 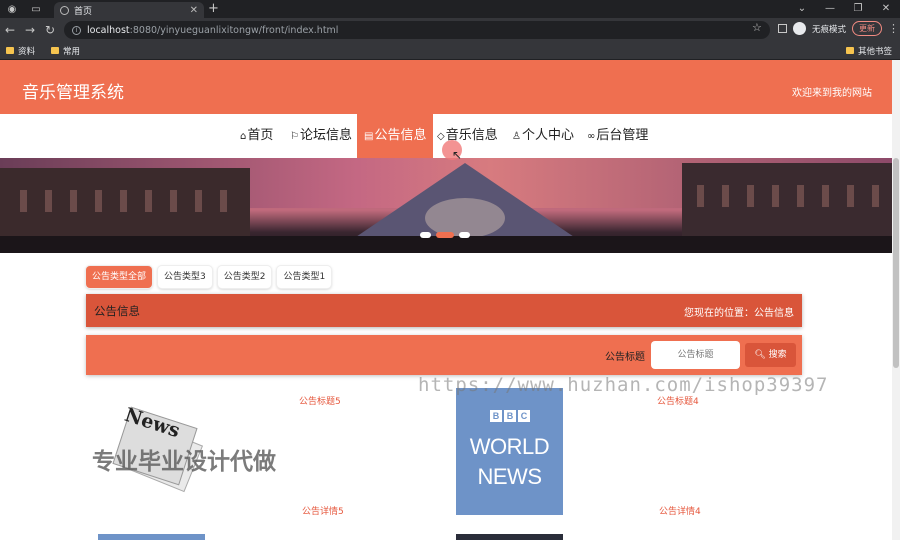 I want to click on window-controls: ⌄ — ❐ ✕, so click(x=844, y=9).